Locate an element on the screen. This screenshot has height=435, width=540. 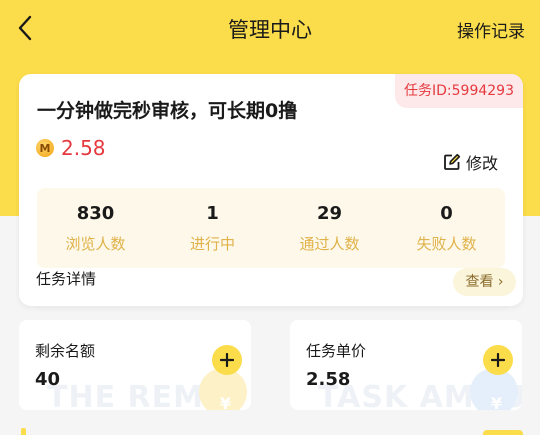
remaining-quota-value: 40 is located at coordinates (48, 379).